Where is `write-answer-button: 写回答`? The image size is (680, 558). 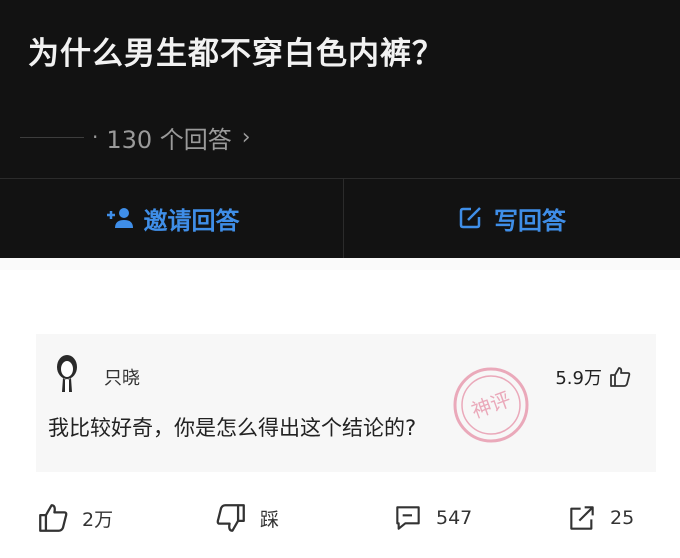
write-answer-button: 写回答 is located at coordinates (512, 218).